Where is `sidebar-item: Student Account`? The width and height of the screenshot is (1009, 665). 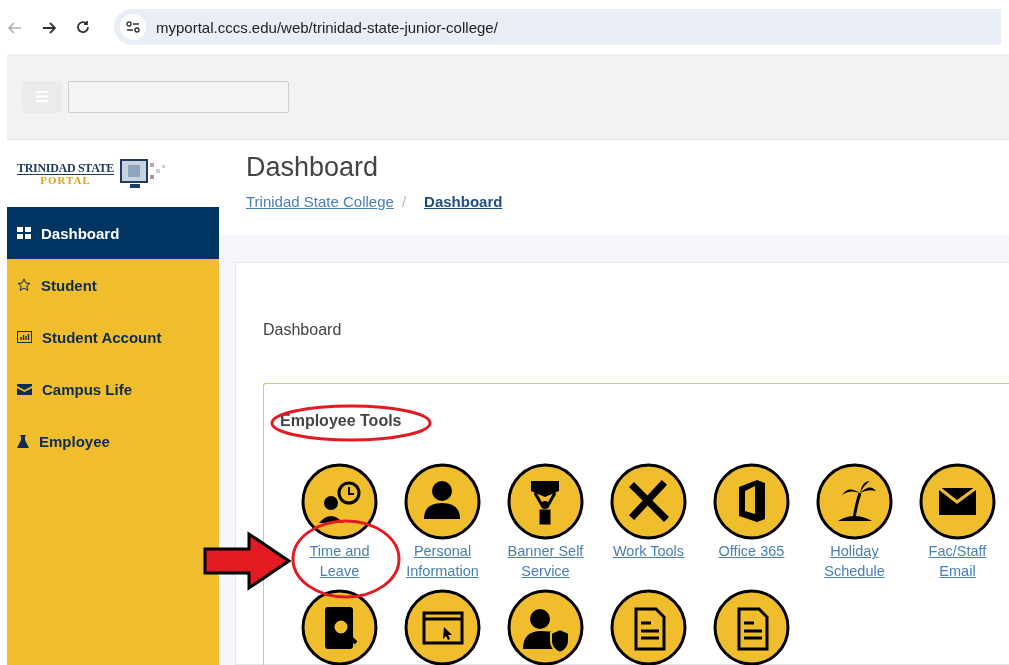 sidebar-item: Student Account is located at coordinates (113, 337).